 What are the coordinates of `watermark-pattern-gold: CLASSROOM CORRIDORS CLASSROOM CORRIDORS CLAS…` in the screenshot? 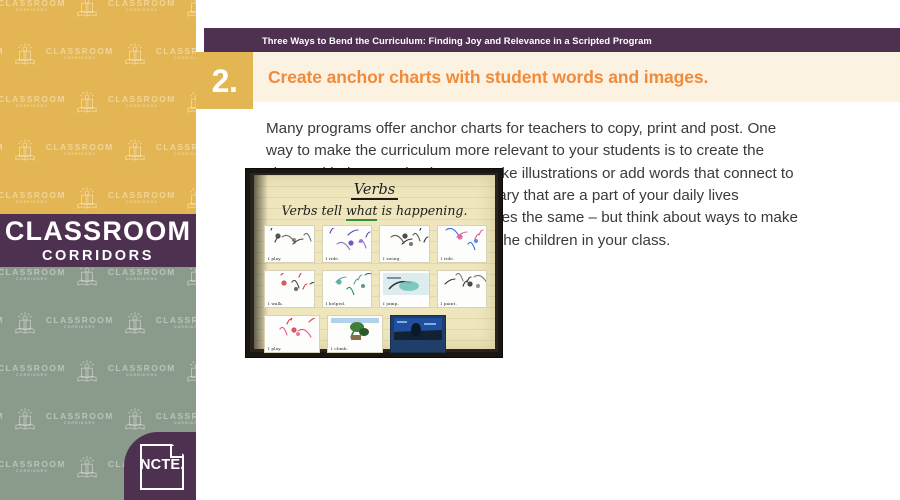 It's located at (98, 107).